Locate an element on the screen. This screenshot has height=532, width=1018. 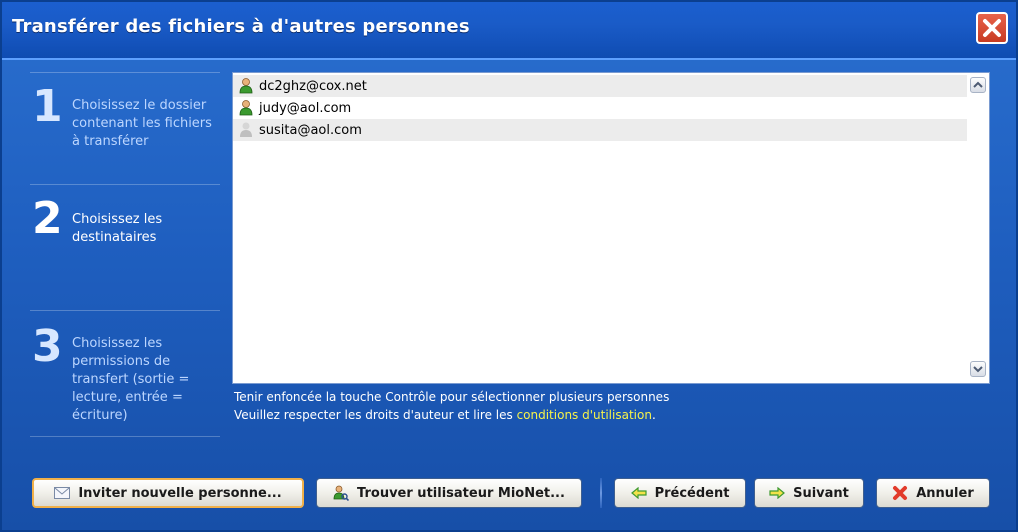
previous-button: Précédent is located at coordinates (680, 493).